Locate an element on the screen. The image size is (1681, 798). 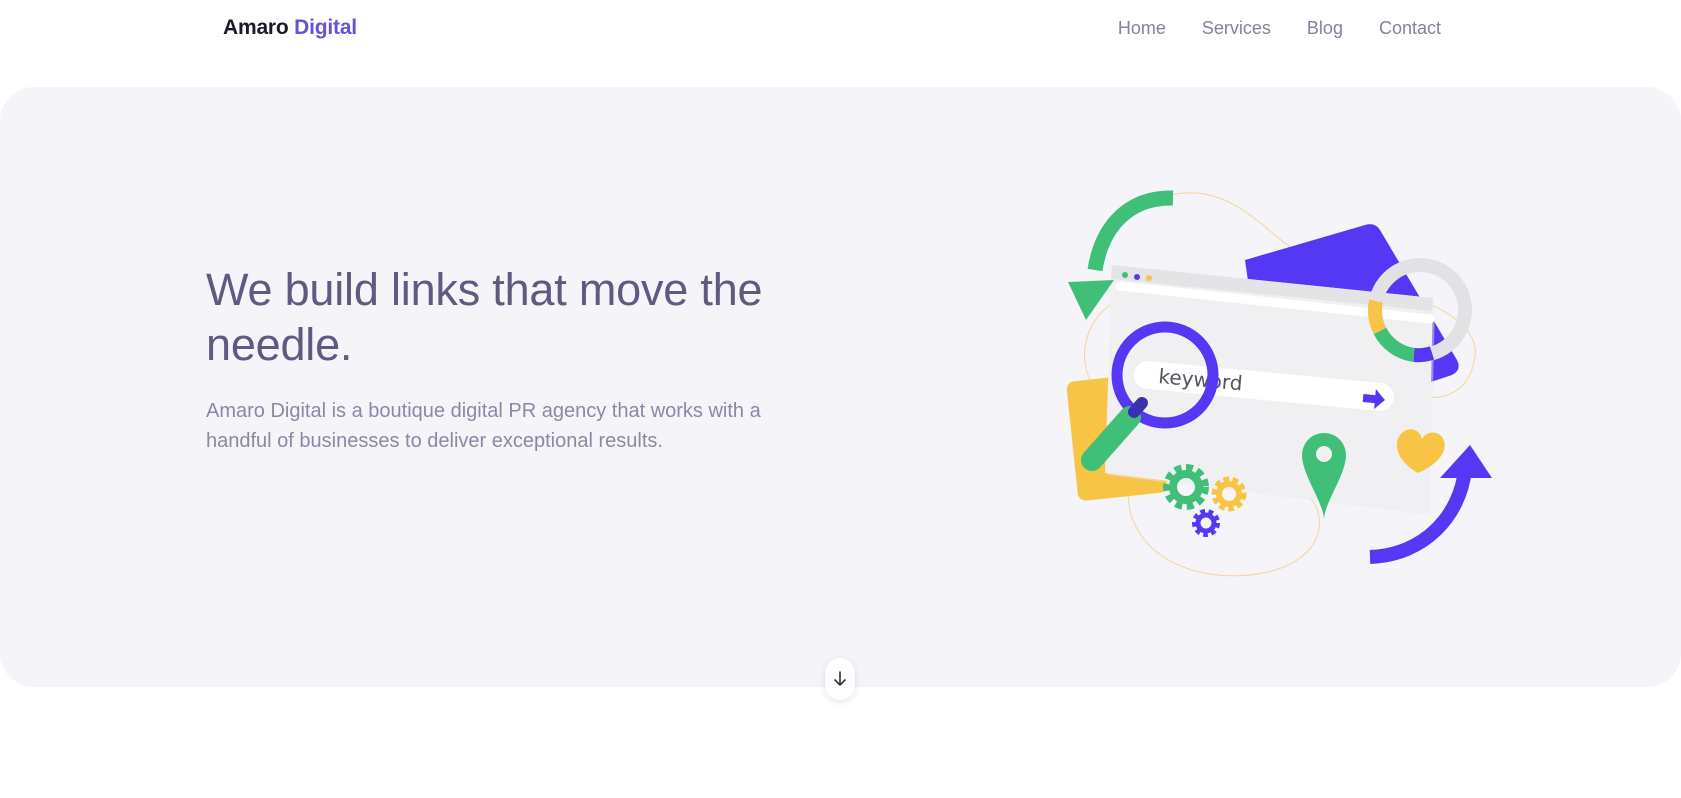
scroll-down-button is located at coordinates (840, 679).